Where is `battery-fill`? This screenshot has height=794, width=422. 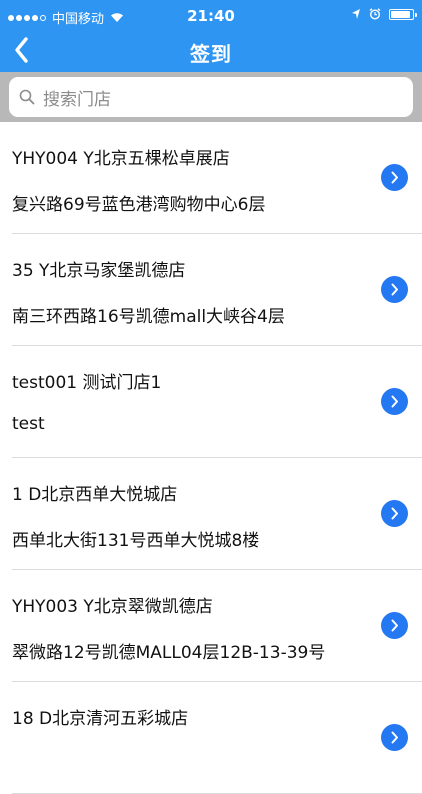 battery-fill is located at coordinates (400, 14).